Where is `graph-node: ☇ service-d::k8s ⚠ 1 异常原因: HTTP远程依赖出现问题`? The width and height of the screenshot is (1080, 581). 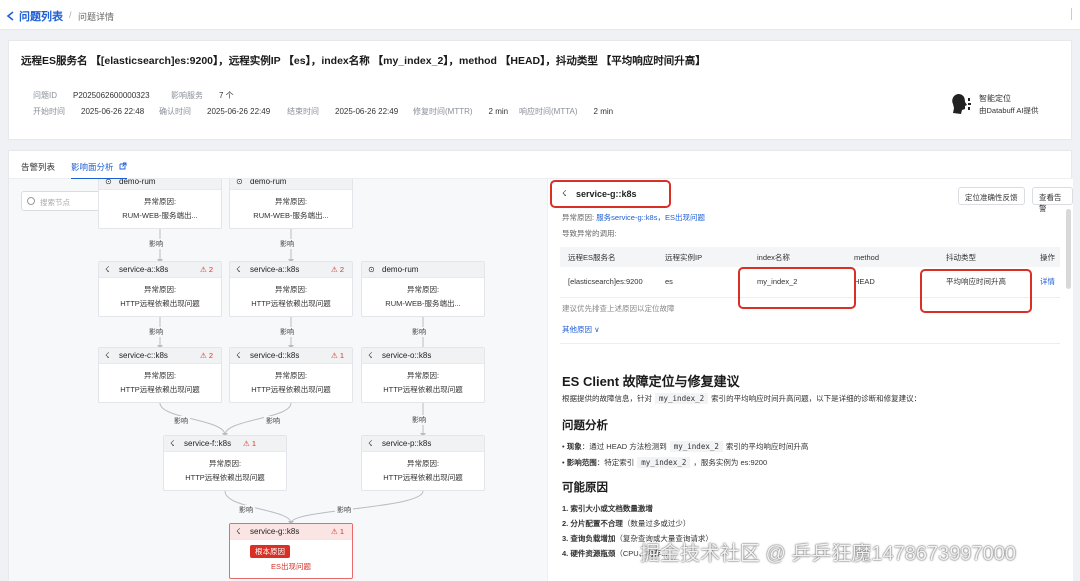 graph-node: ☇ service-d::k8s ⚠ 1 异常原因: HTTP远程依赖出现问题 is located at coordinates (291, 375).